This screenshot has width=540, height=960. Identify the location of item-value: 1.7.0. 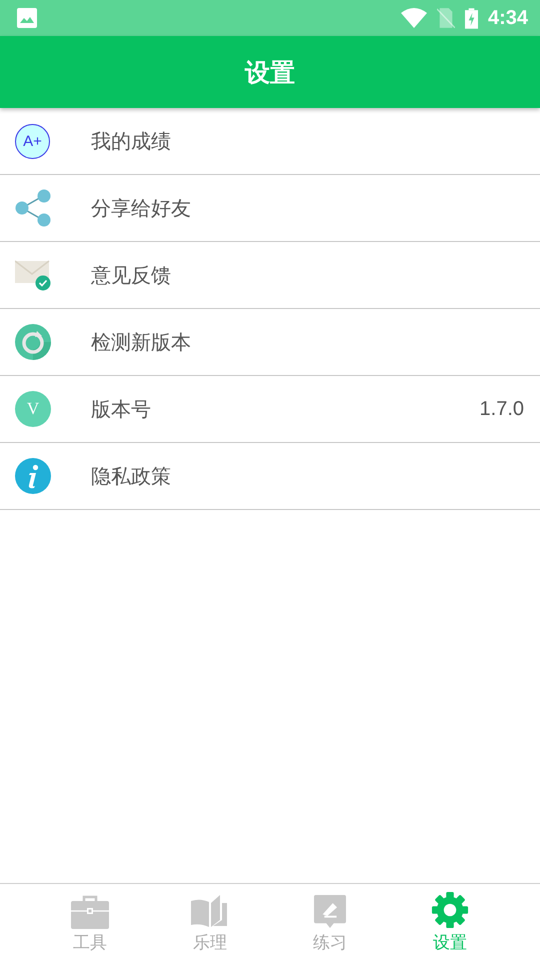
(502, 409).